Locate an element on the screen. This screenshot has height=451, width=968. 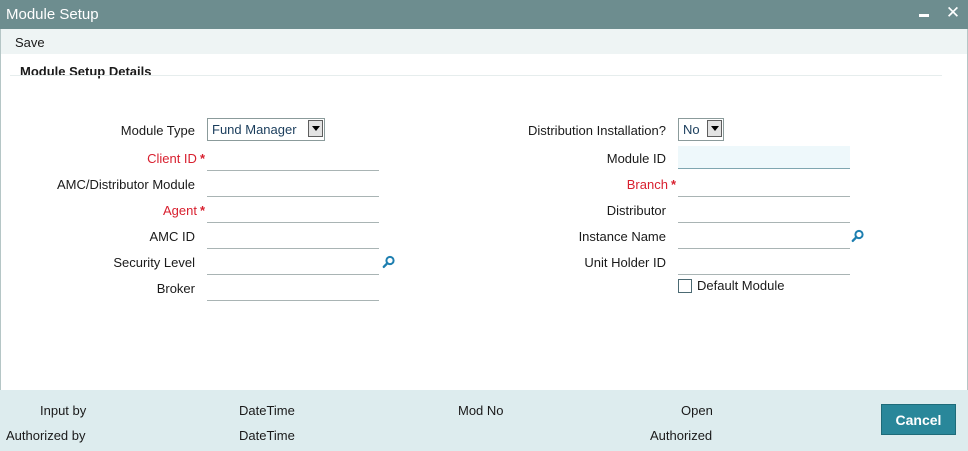
unit-holder-id-field is located at coordinates (764, 263).